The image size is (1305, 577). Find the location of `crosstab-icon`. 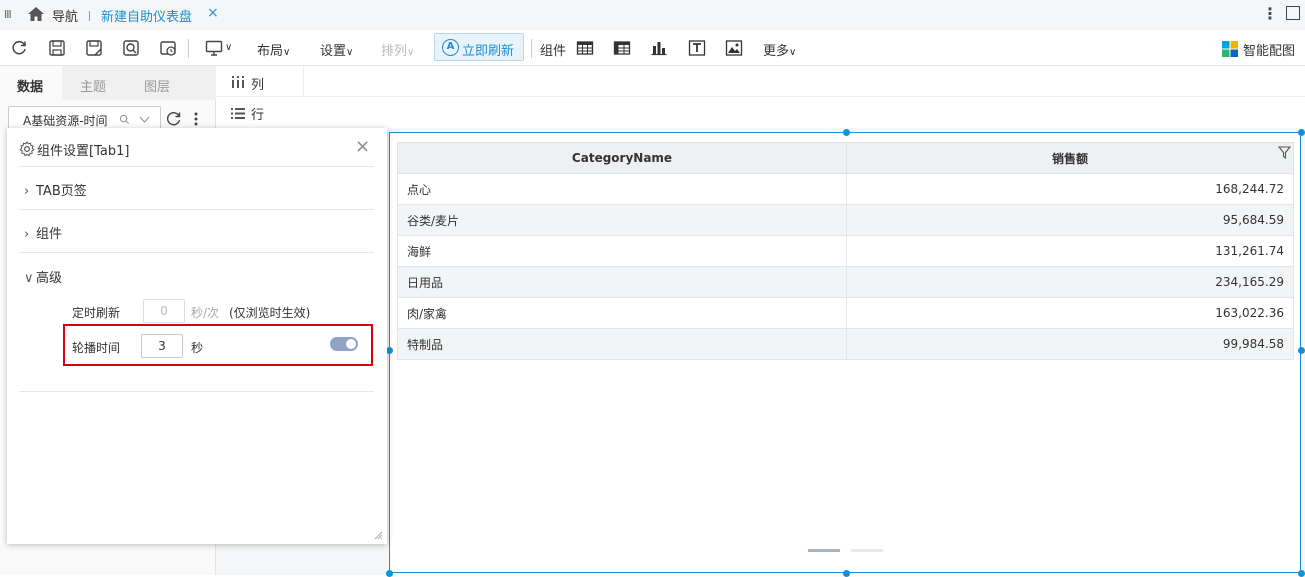

crosstab-icon is located at coordinates (622, 48).